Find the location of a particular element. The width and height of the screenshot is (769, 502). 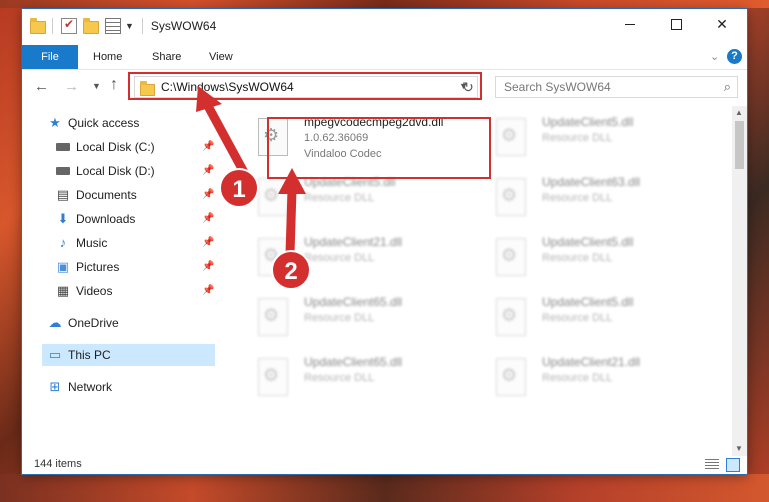

callout-badge-1: 1 is located at coordinates (239, 188).